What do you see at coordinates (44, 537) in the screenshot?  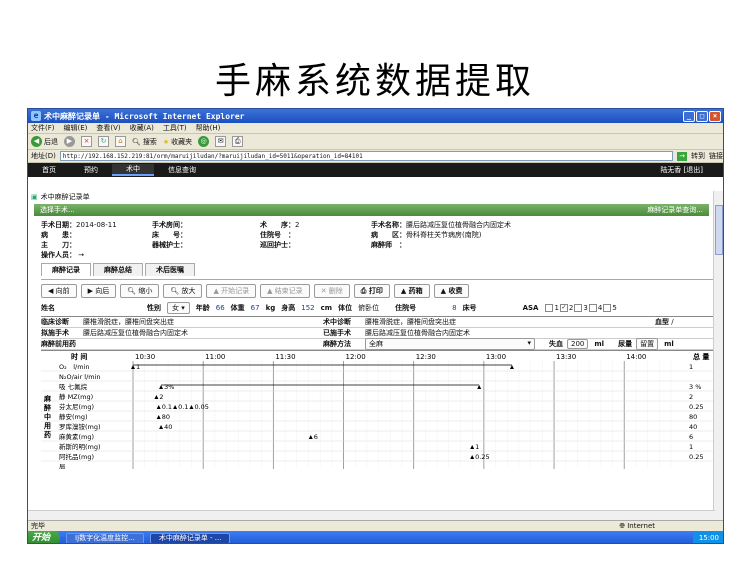 I see `start-button: 开始` at bounding box center [44, 537].